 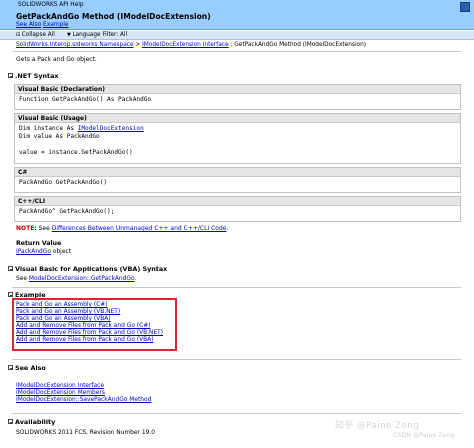 I want to click on breadcrumb-current: GetPackAndGo Method (IModelDocExtension), so click(x=300, y=45).